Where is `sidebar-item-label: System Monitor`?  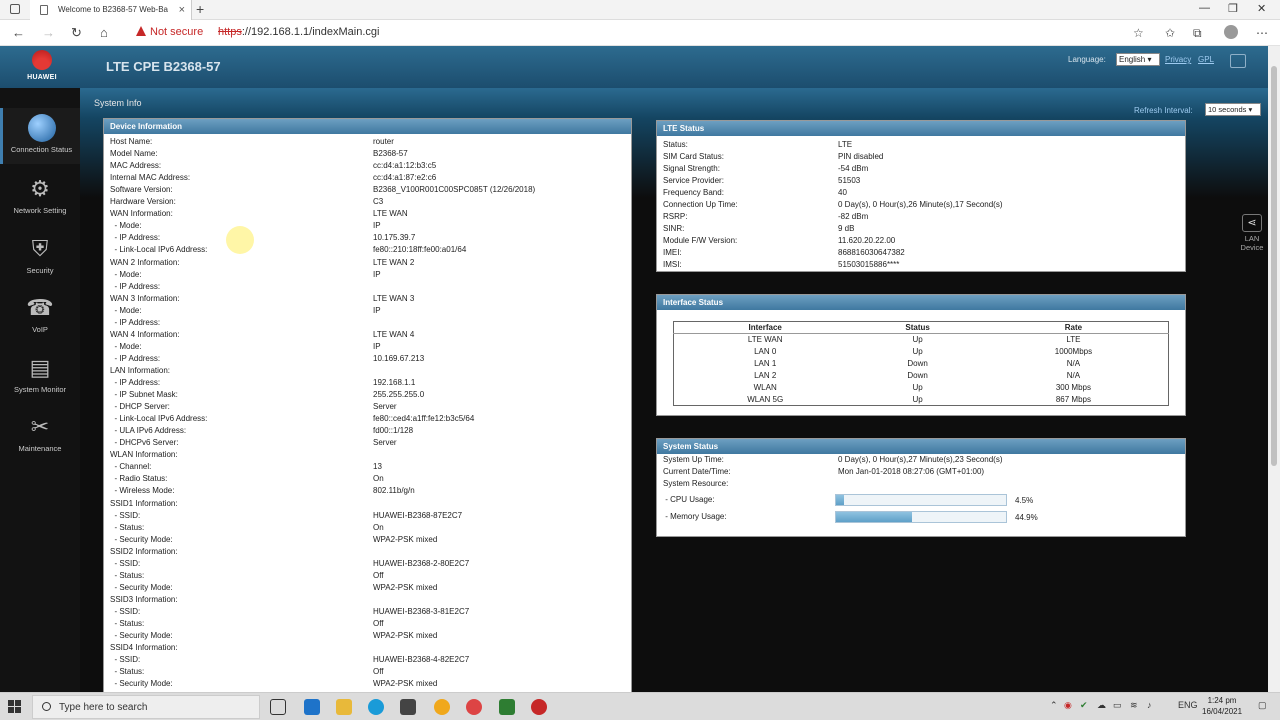
sidebar-item-label: System Monitor is located at coordinates (40, 389).